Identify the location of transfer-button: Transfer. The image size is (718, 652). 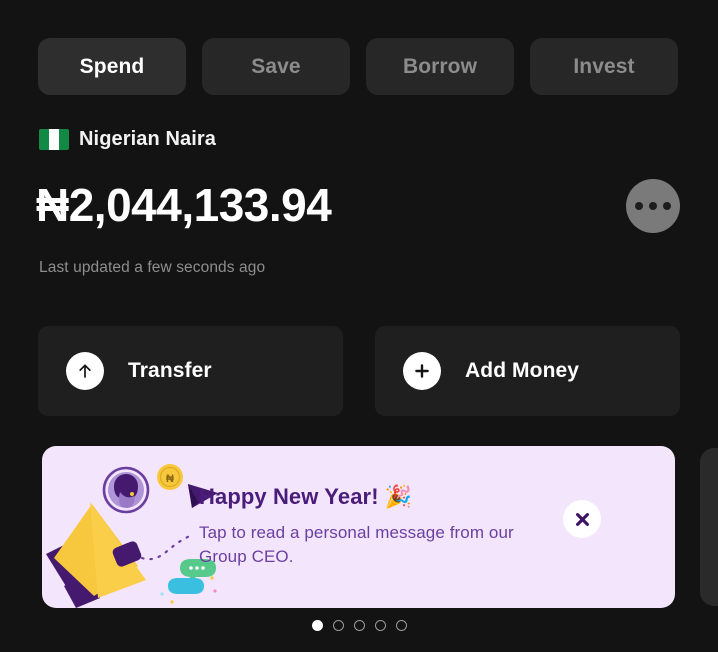
(190, 371).